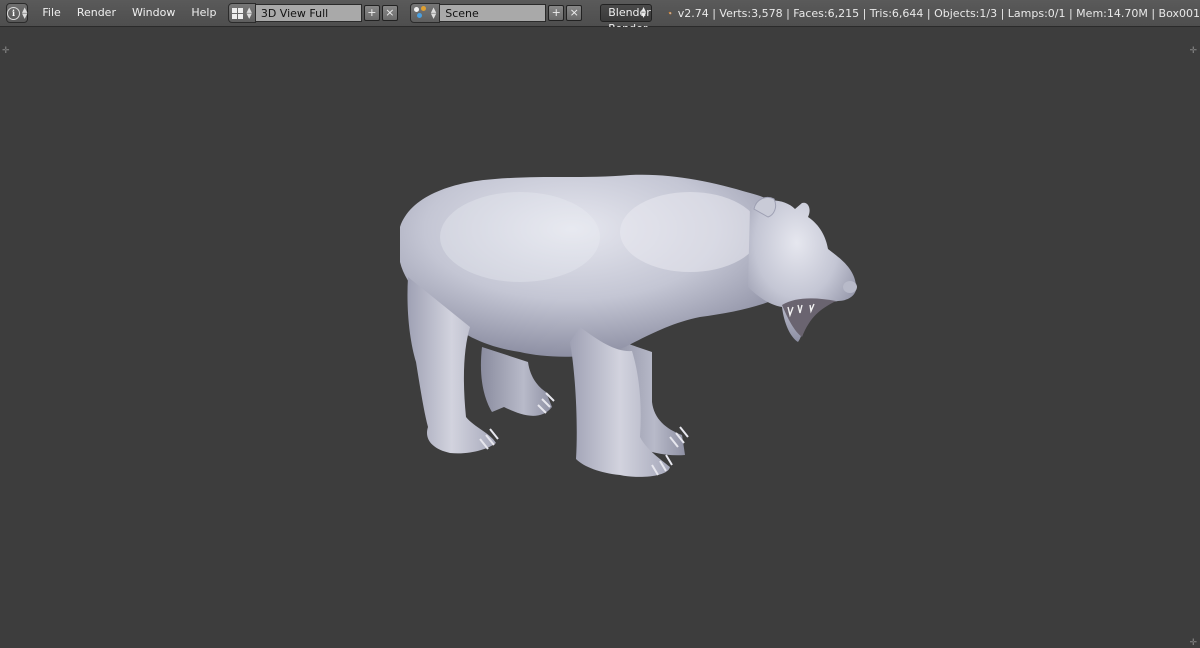 Image resolution: width=1200 pixels, height=648 pixels. Describe the element at coordinates (13, 13) in the screenshot. I see `info-icon: i` at that location.